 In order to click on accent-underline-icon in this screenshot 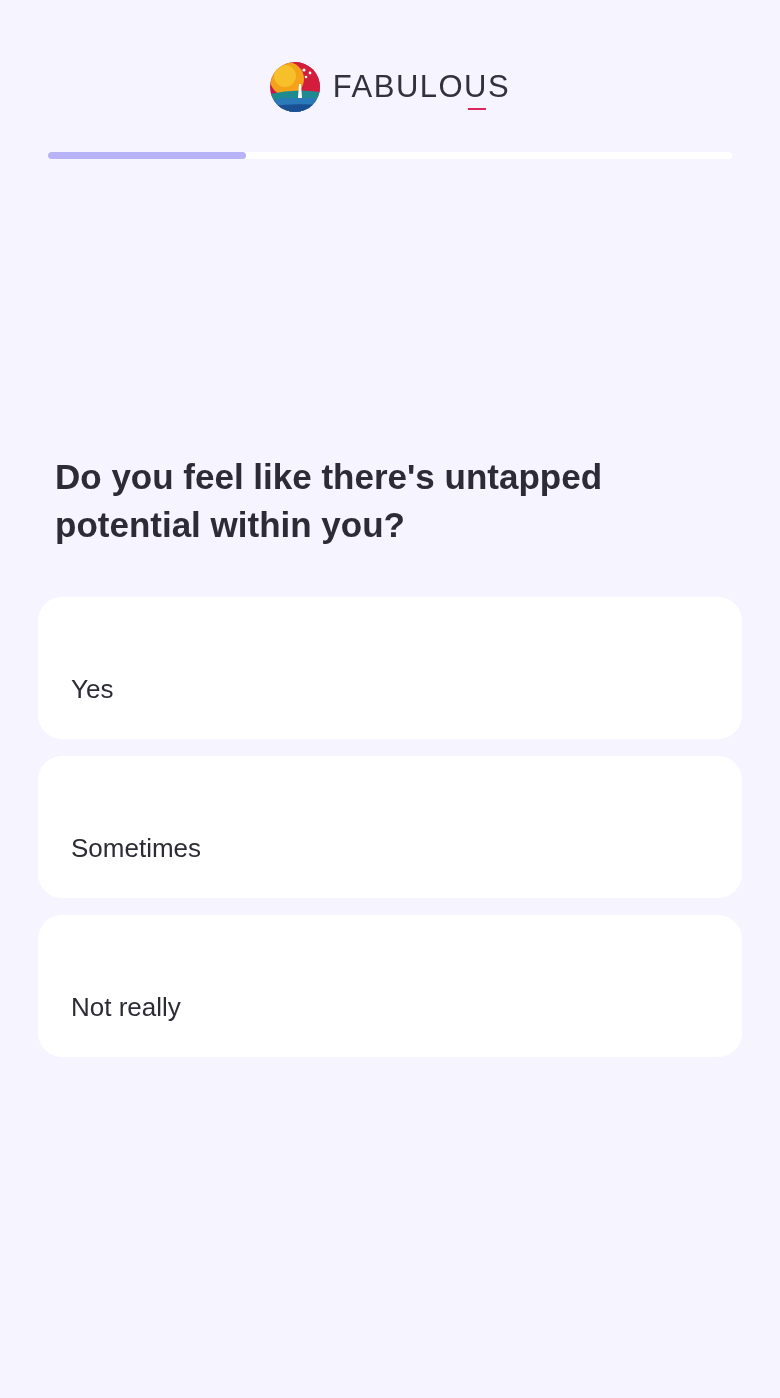, I will do `click(477, 109)`.